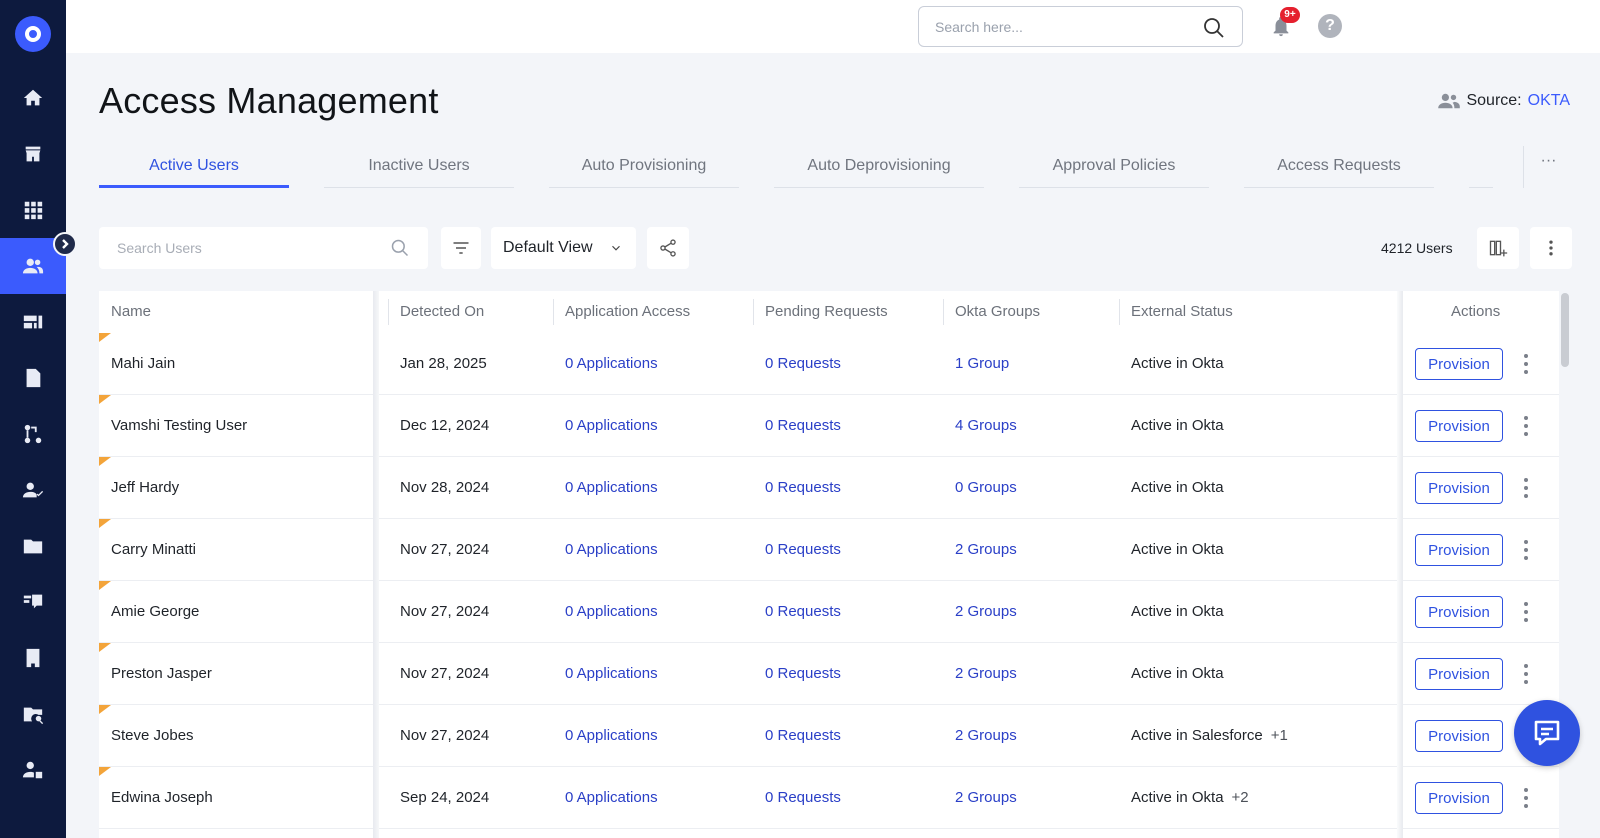  I want to click on search-users-input, so click(242, 248).